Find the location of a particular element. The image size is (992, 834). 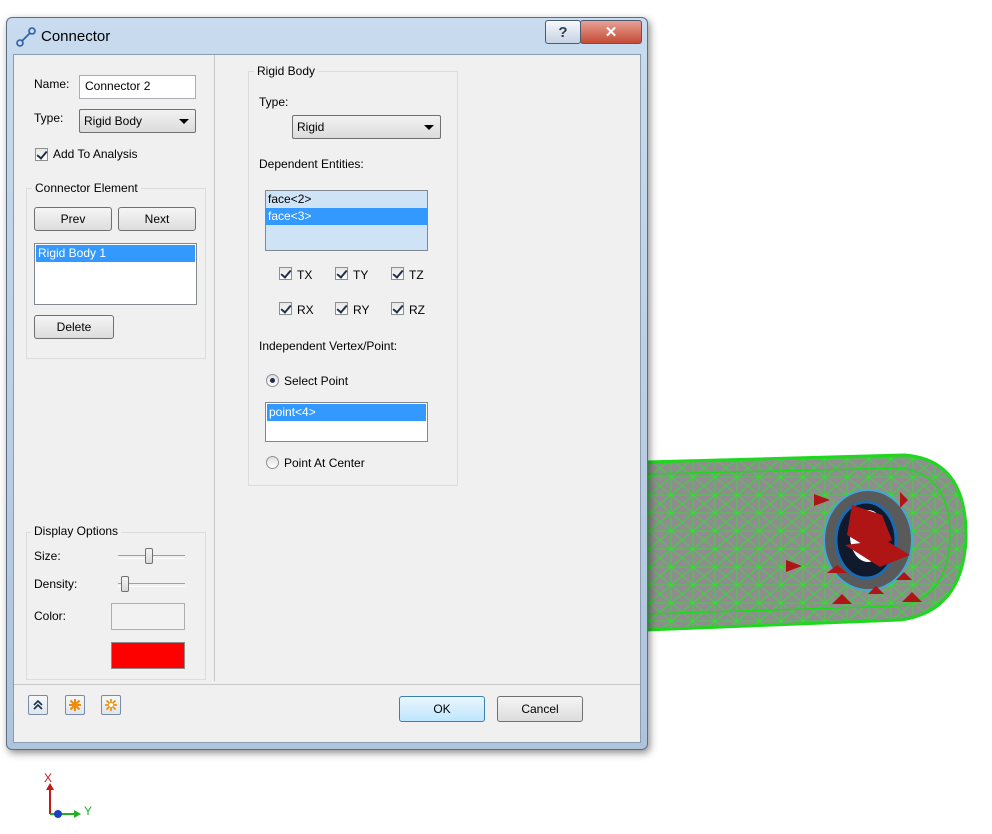

rigid-type-label: Type: is located at coordinates (274, 102).